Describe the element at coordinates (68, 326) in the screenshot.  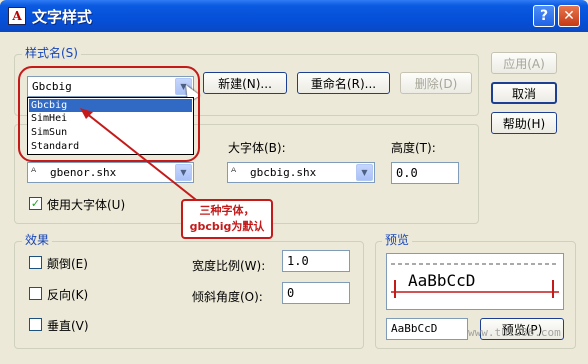
I see `vertical-label: 垂直(V)` at that location.